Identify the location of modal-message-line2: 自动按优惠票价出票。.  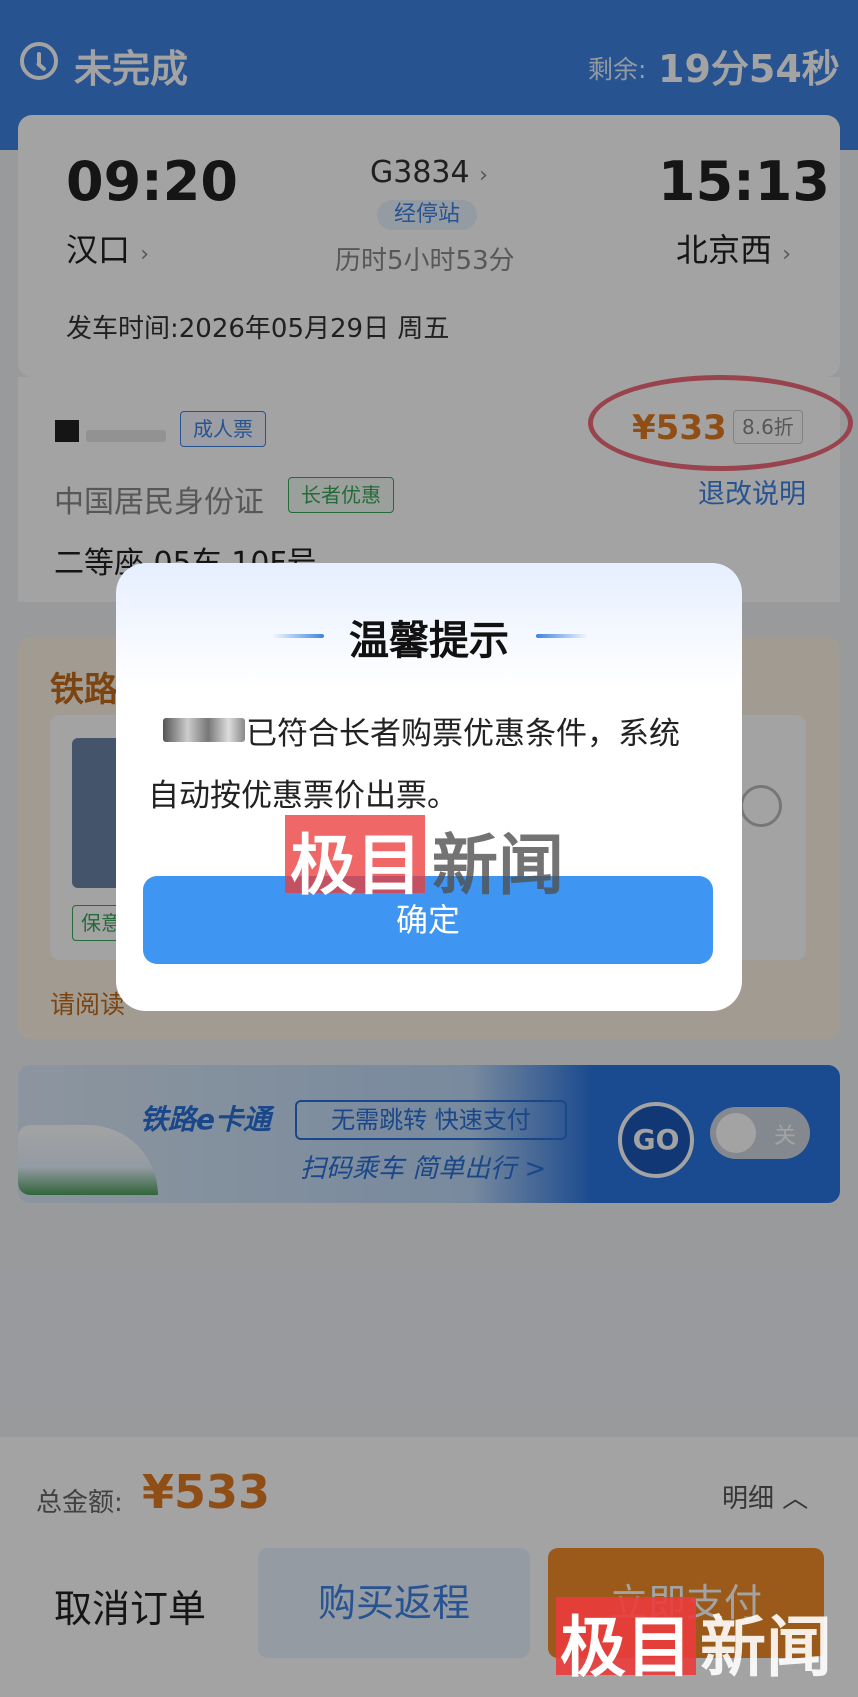
(303, 796).